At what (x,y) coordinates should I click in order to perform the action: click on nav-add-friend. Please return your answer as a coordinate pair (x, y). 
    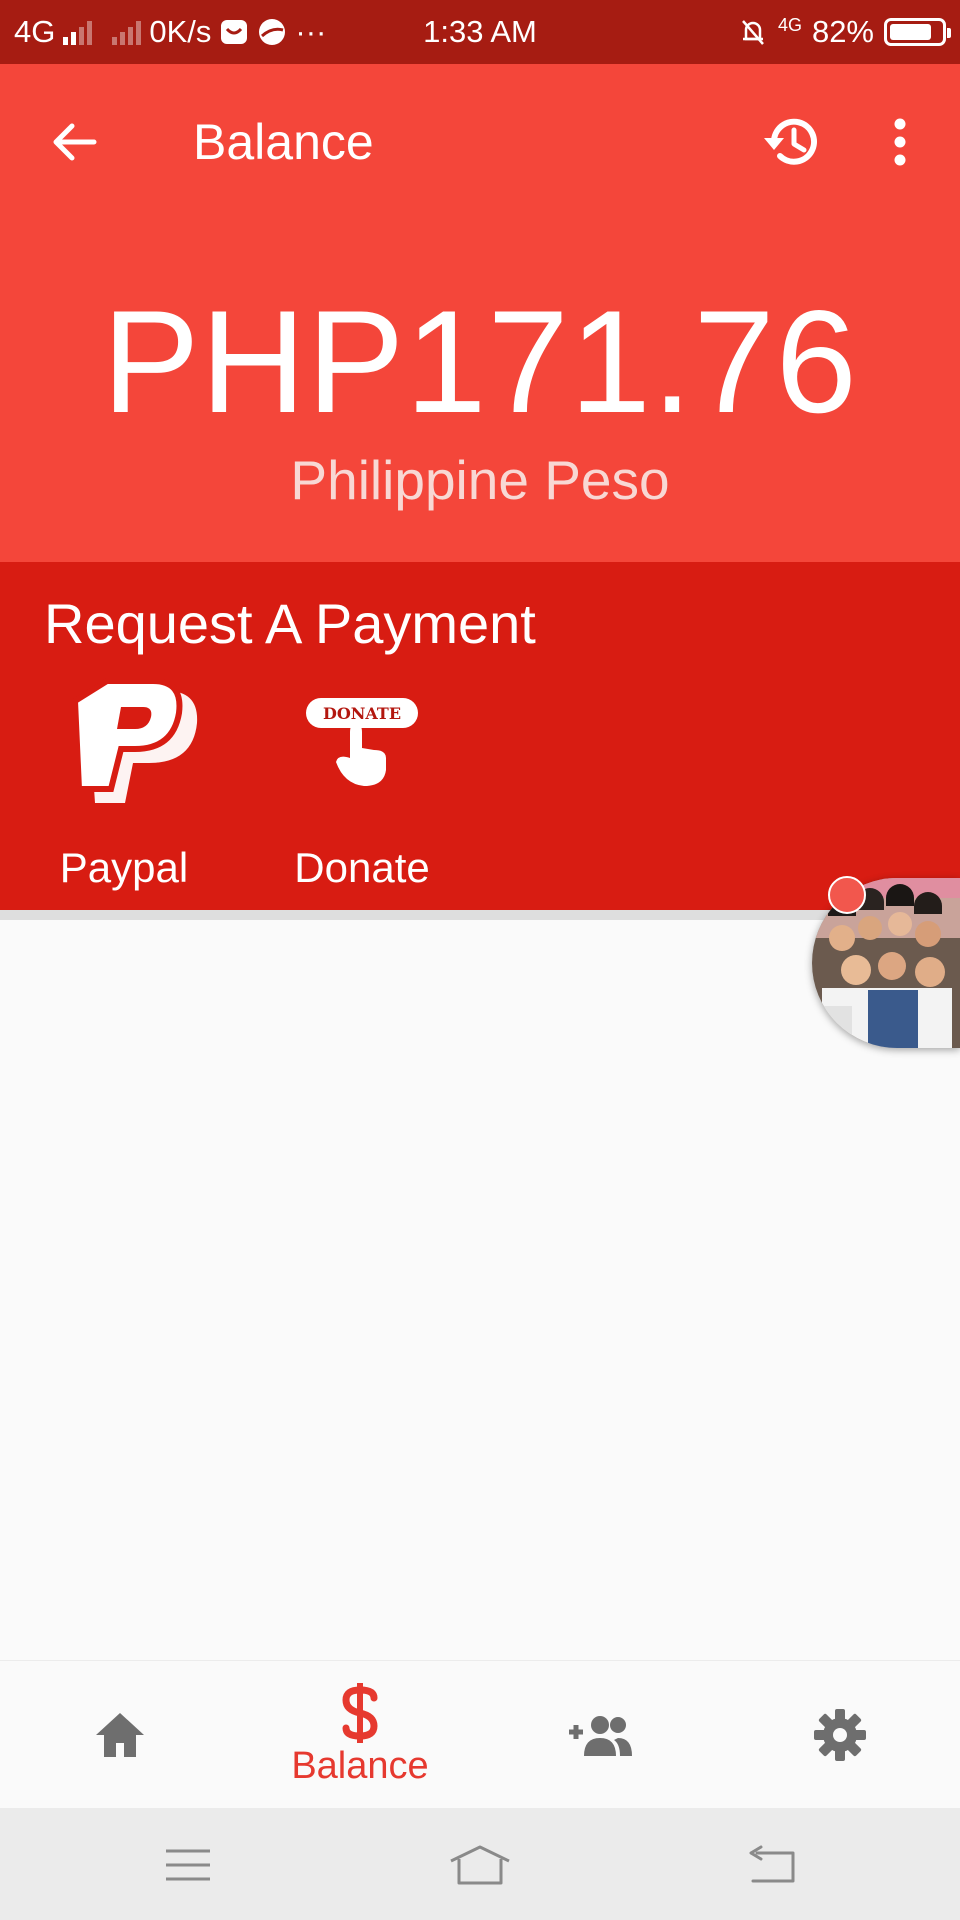
    Looking at the image, I should click on (600, 1735).